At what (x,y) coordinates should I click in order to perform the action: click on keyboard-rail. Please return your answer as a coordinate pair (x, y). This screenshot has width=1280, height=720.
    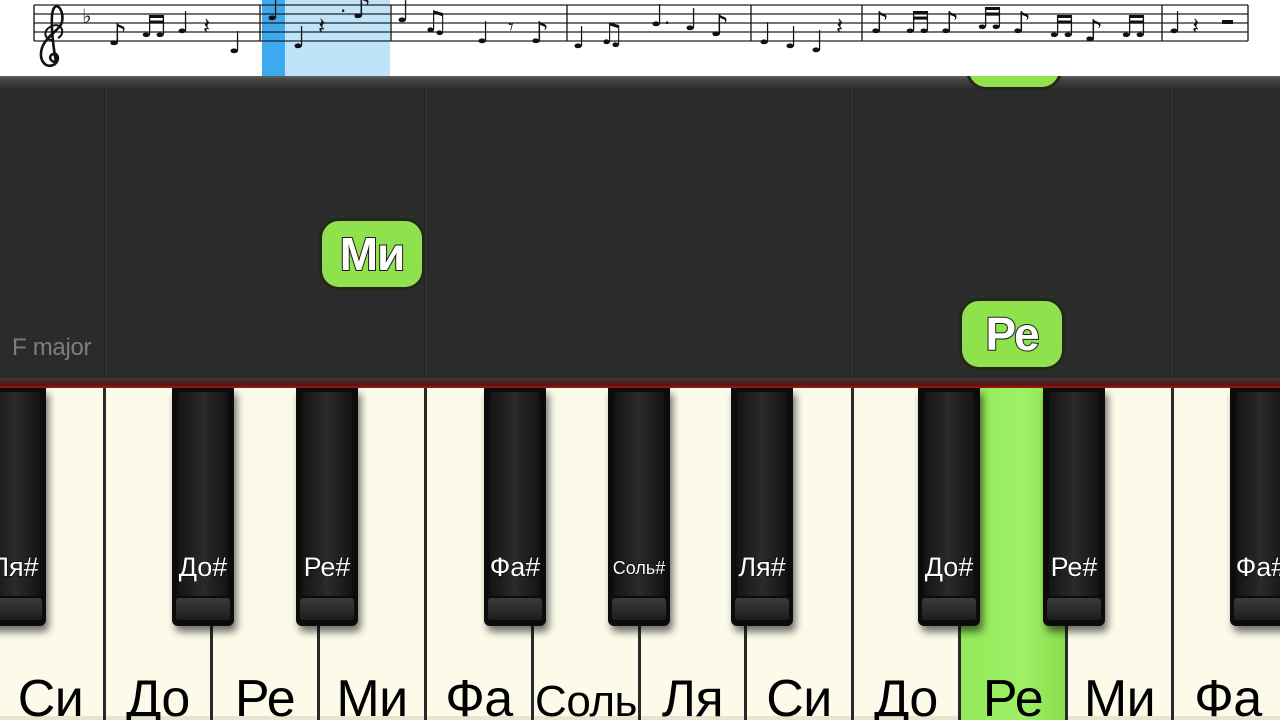
    Looking at the image, I should click on (640, 383).